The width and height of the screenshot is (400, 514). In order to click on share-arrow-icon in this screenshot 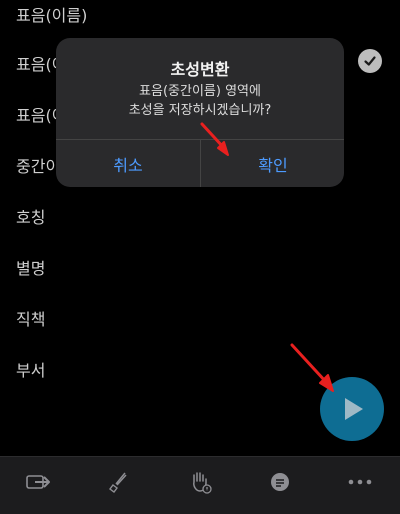, I will do `click(39, 482)`.